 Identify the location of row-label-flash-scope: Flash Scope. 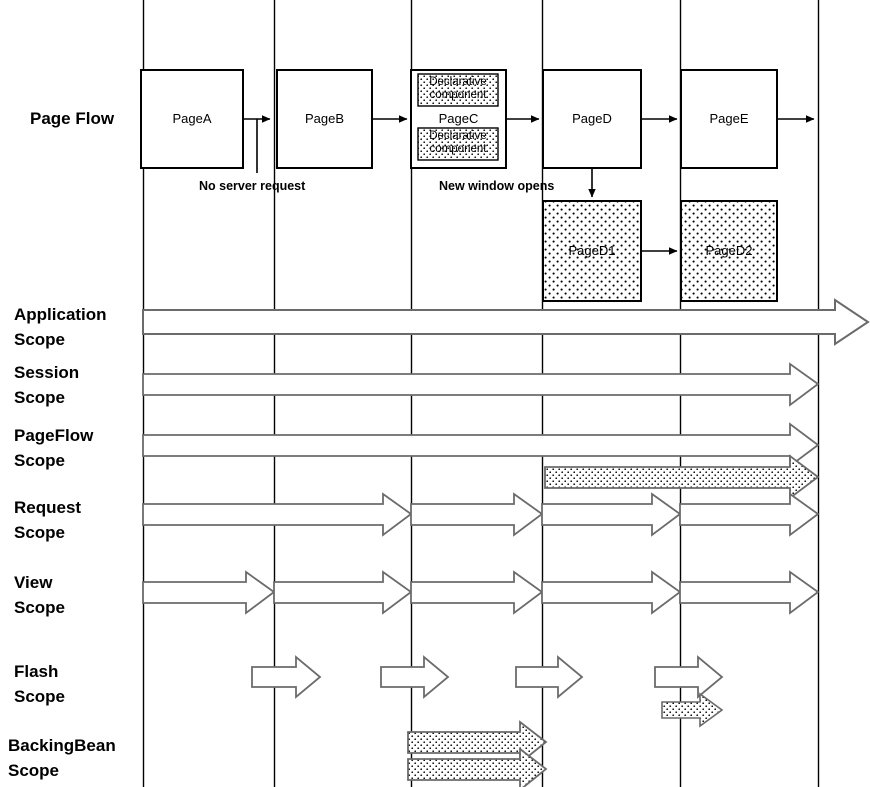
(40, 684).